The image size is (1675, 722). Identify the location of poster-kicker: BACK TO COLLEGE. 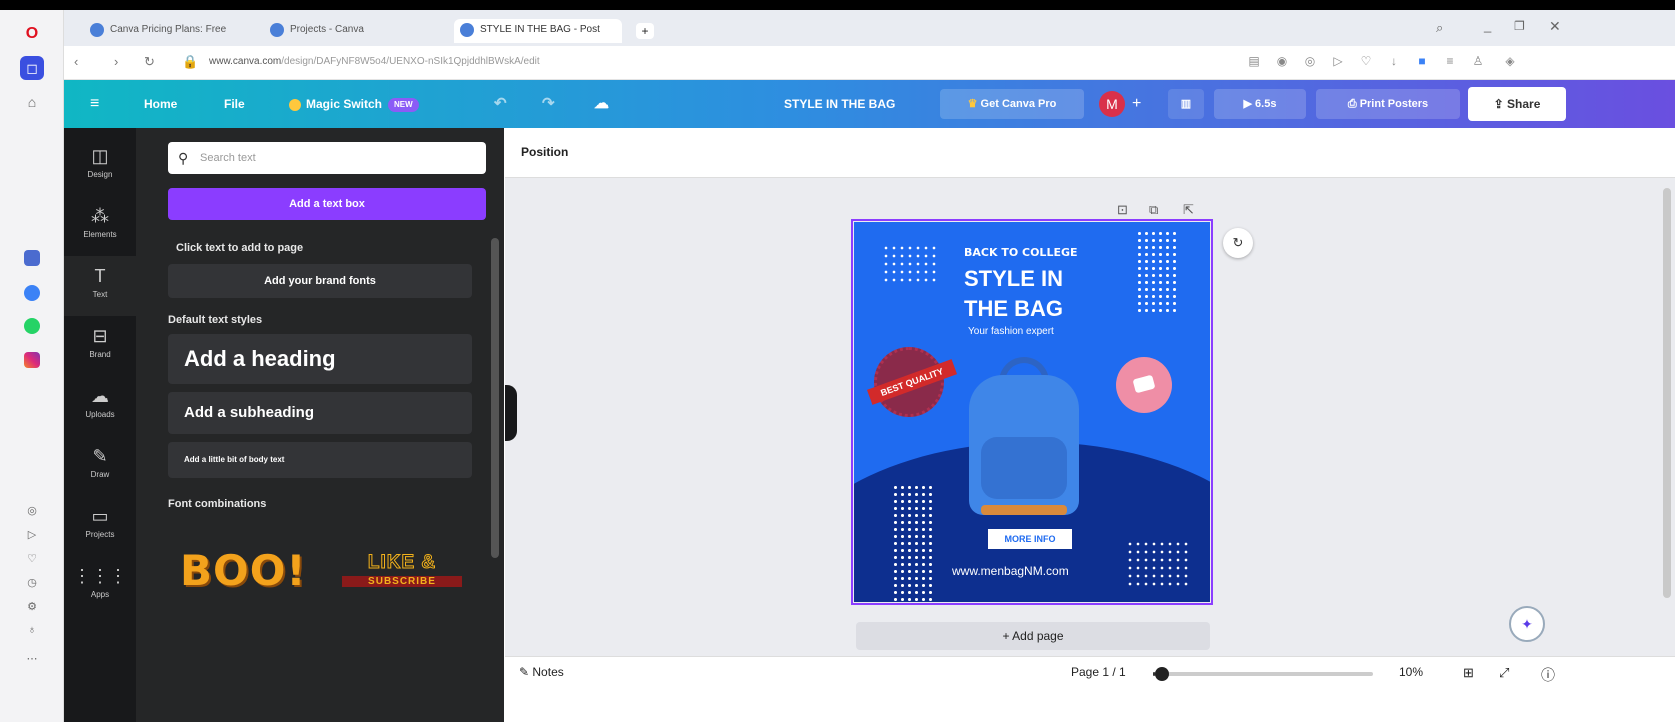
(1021, 252).